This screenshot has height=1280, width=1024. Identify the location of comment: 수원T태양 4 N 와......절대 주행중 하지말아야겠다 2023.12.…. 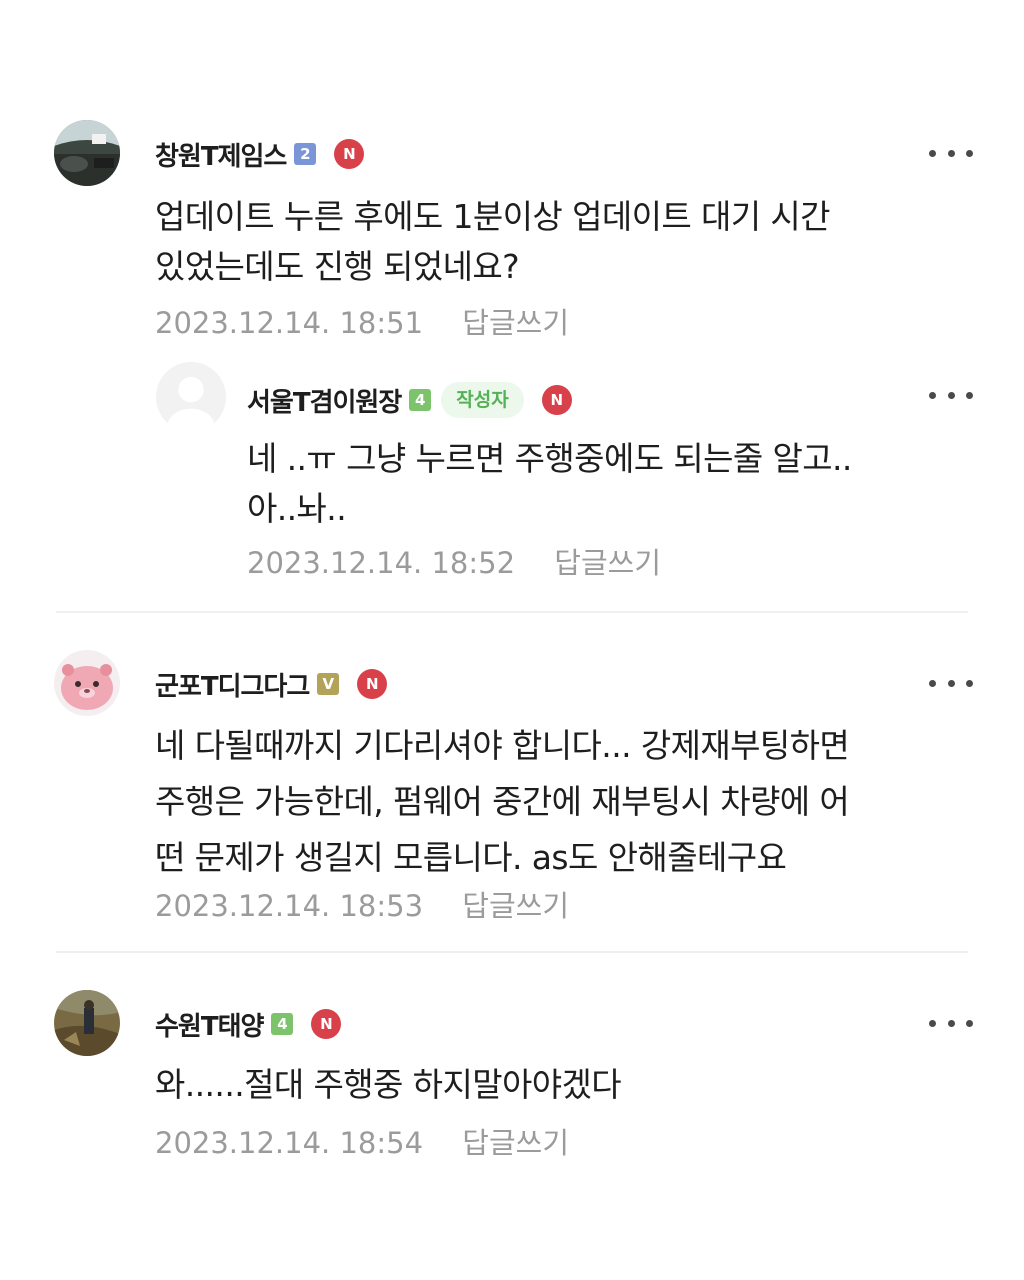
(513, 1080).